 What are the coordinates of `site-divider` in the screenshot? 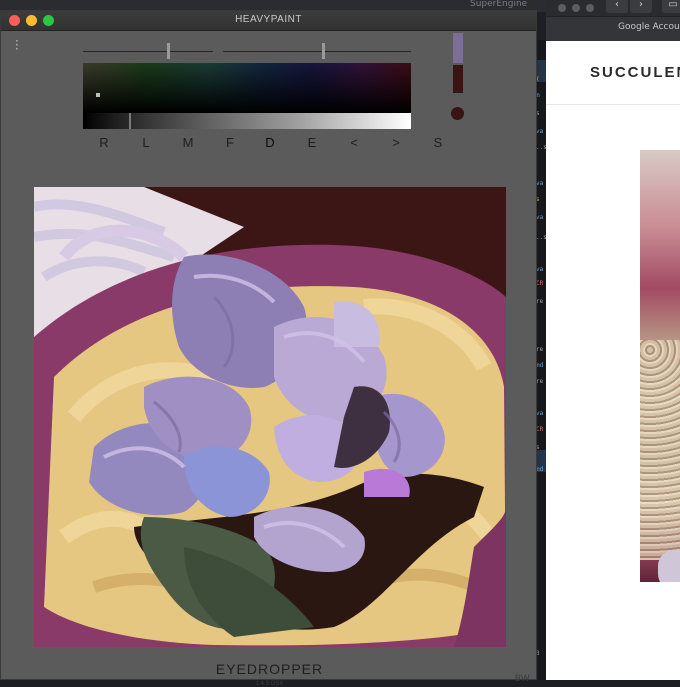 It's located at (613, 104).